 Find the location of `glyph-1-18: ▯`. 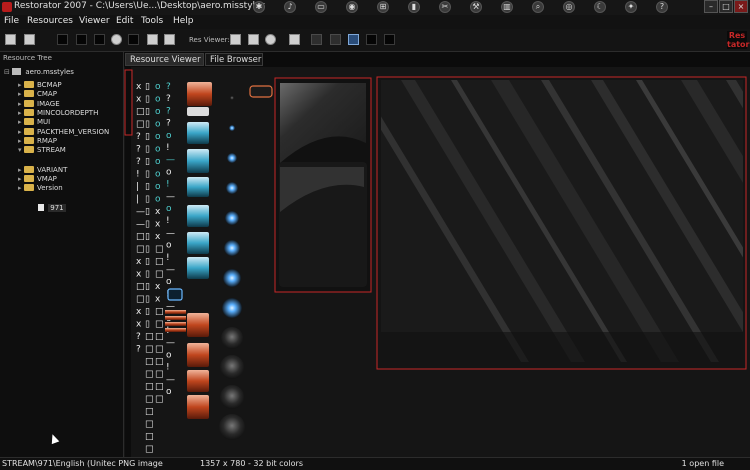

glyph-1-18: ▯ is located at coordinates (147, 312).